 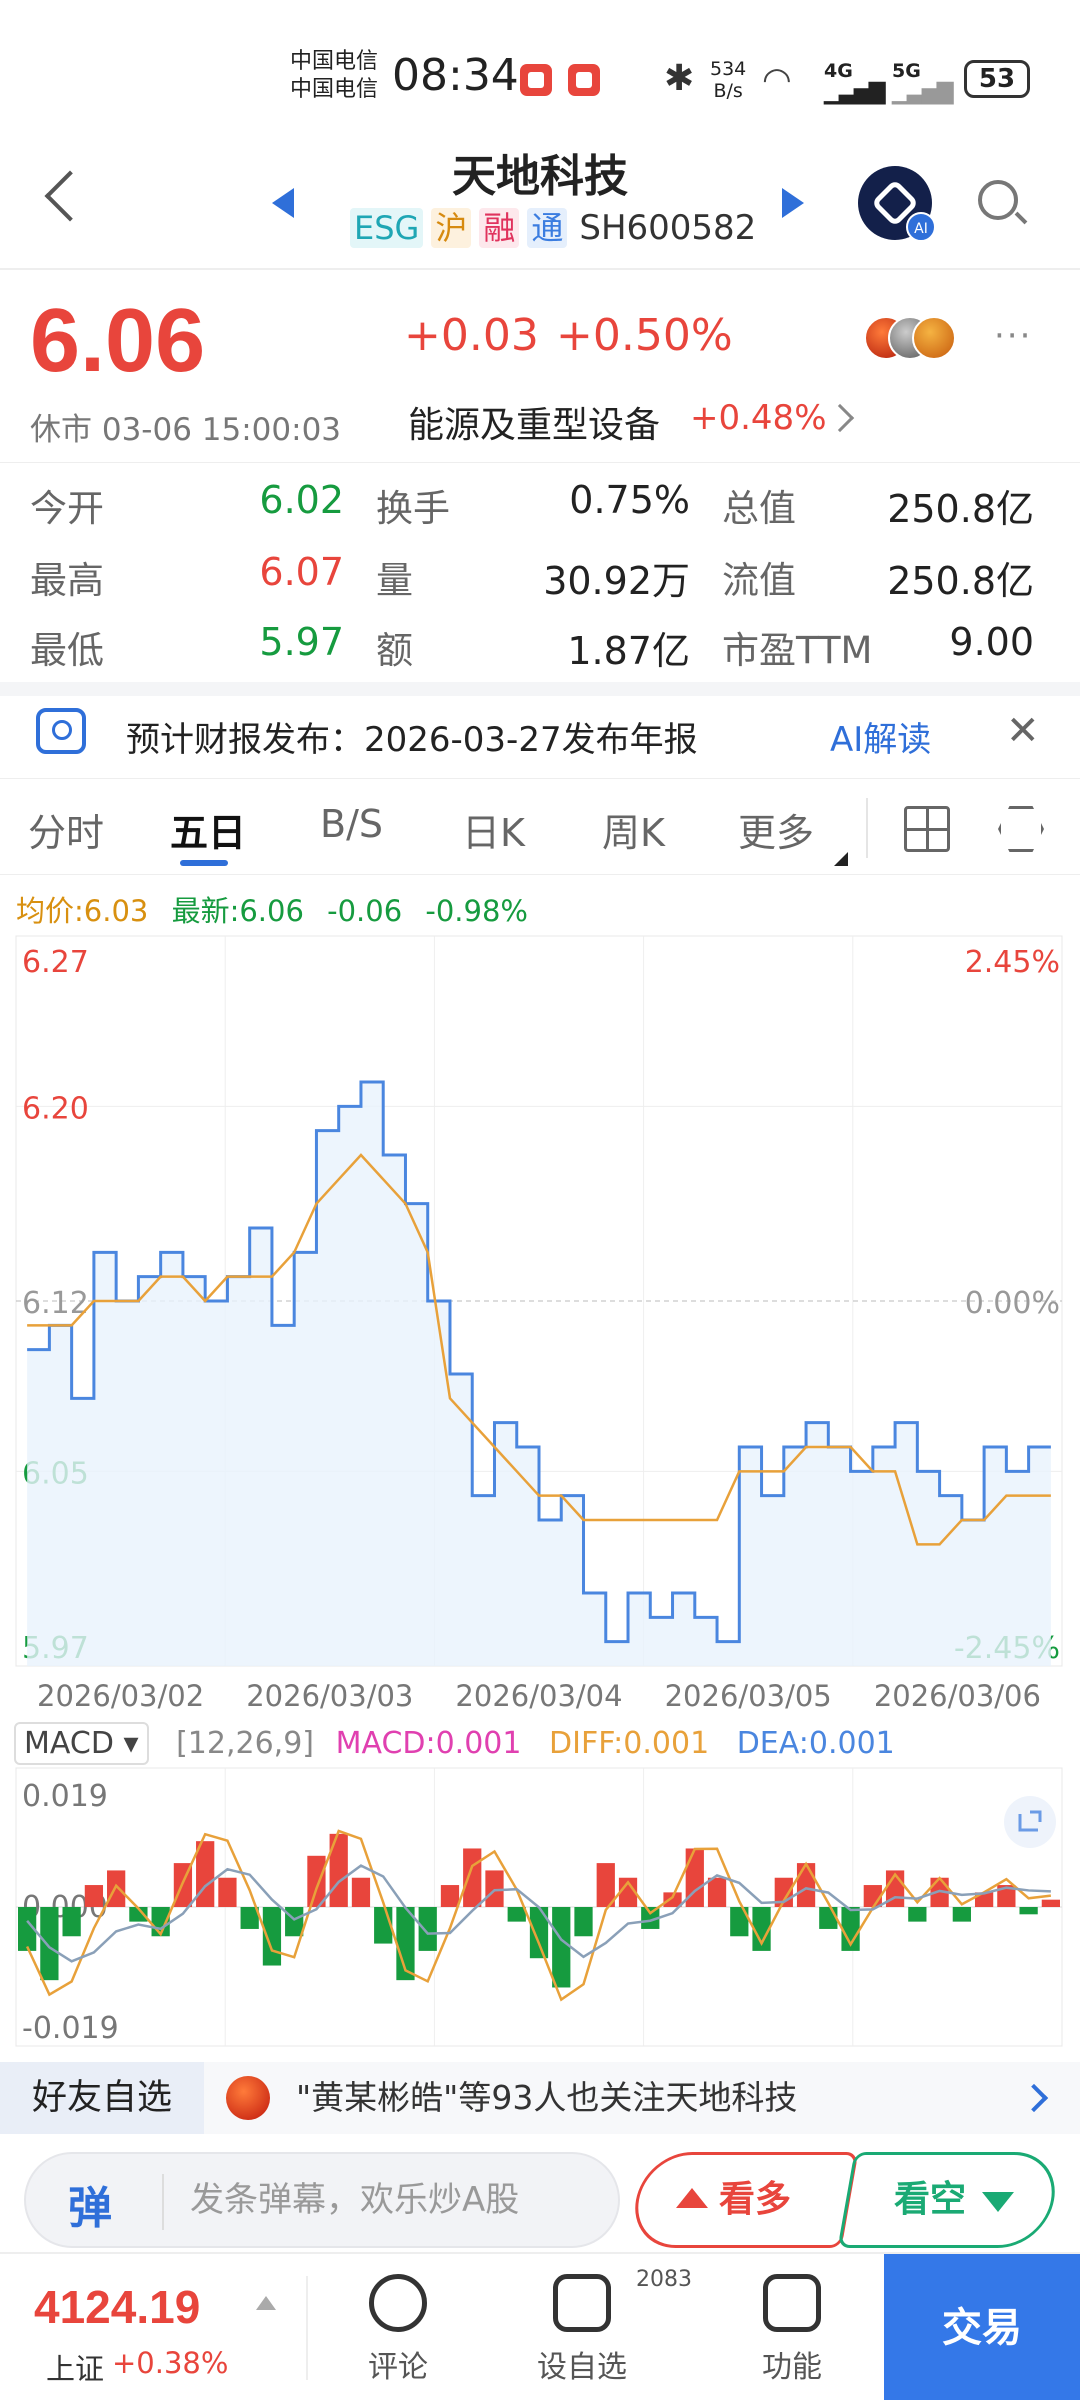 What do you see at coordinates (982, 2327) in the screenshot?
I see `trade-button: 交易` at bounding box center [982, 2327].